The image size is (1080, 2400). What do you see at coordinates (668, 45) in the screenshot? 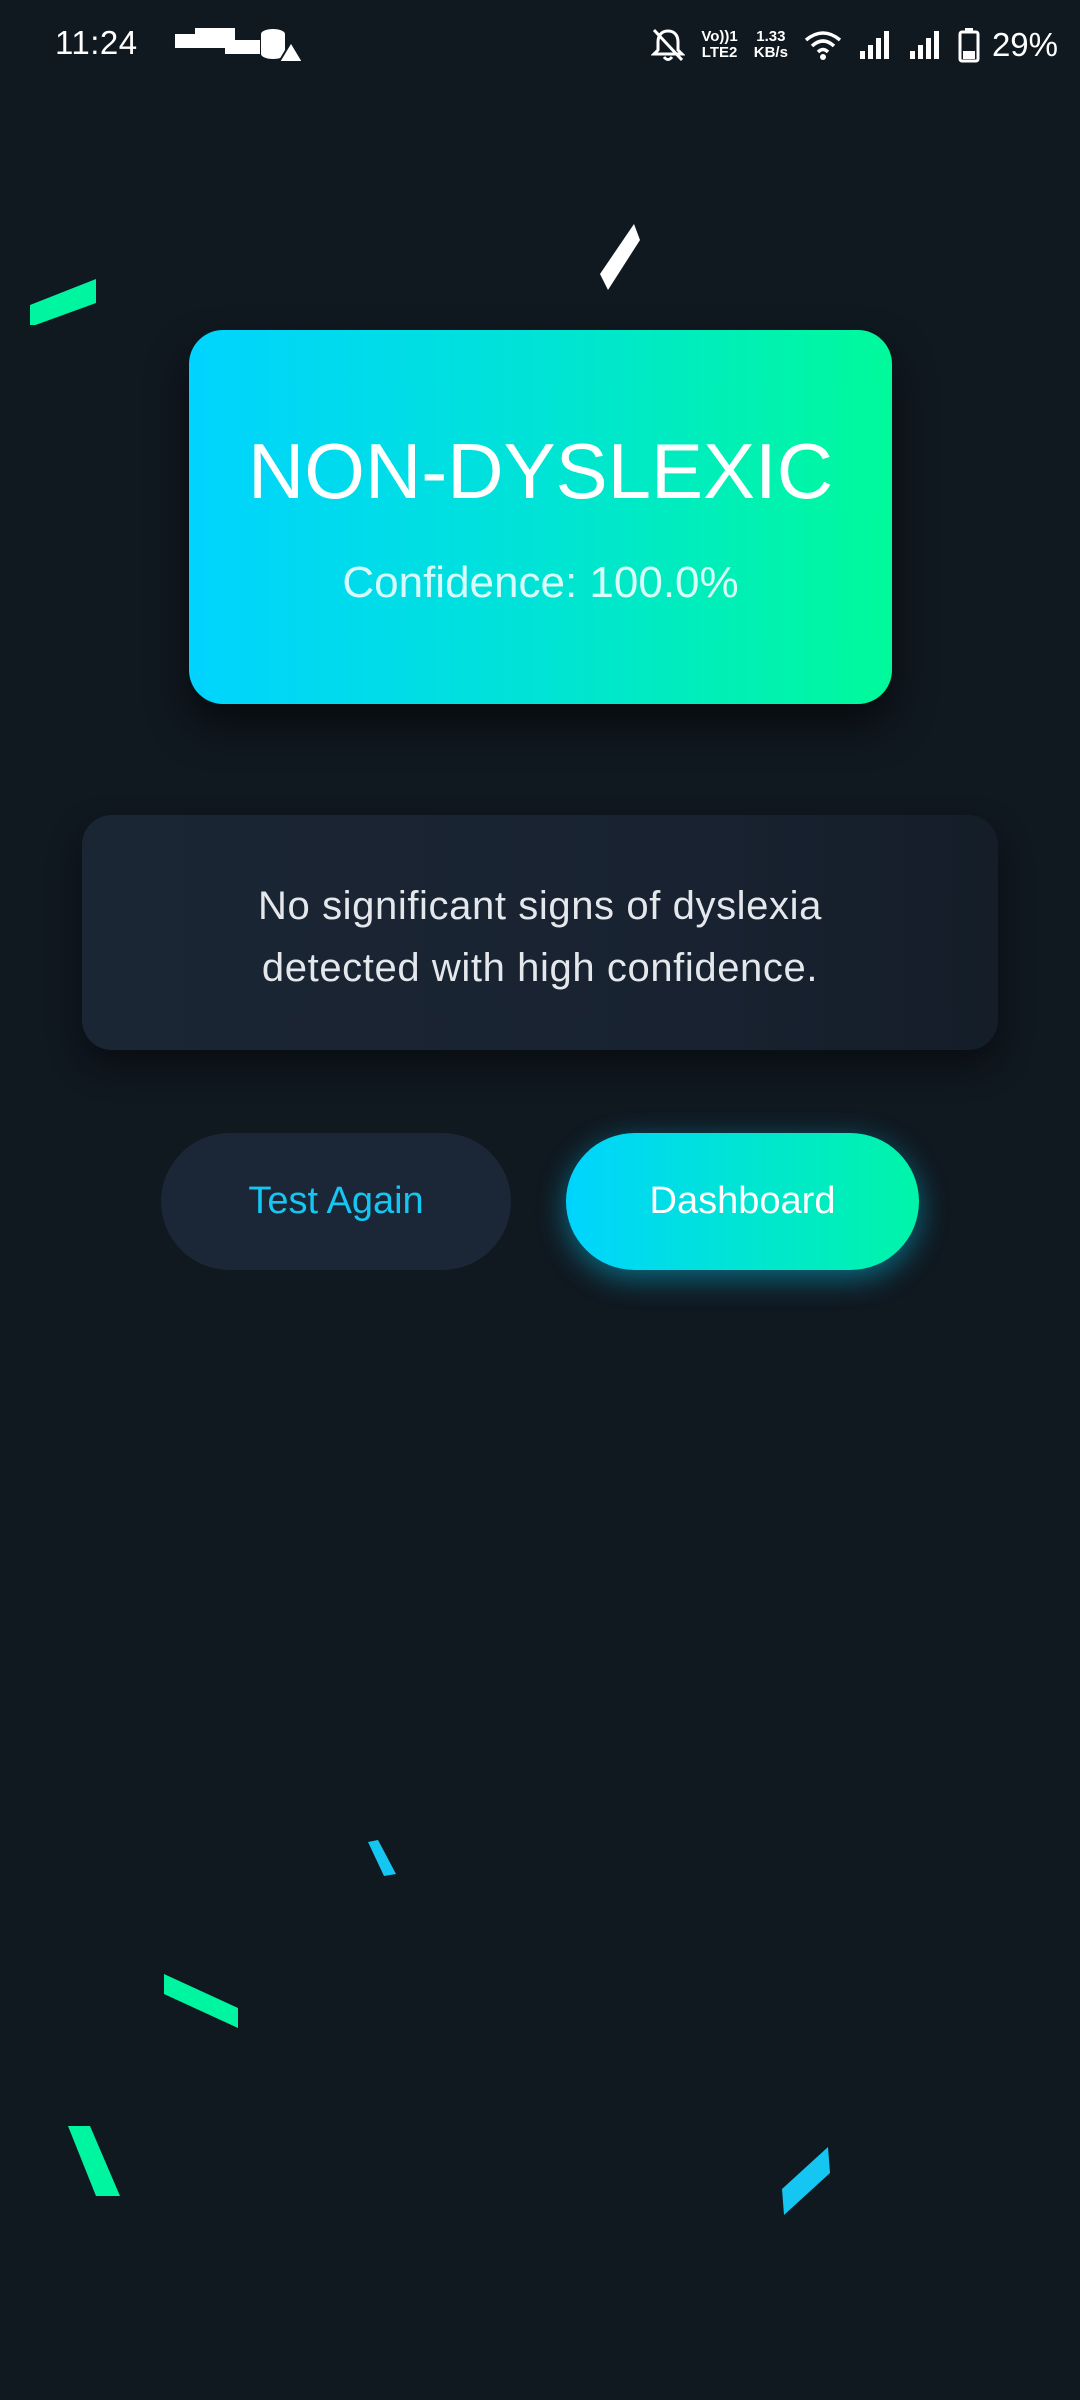
I see `mute-bell-icon` at bounding box center [668, 45].